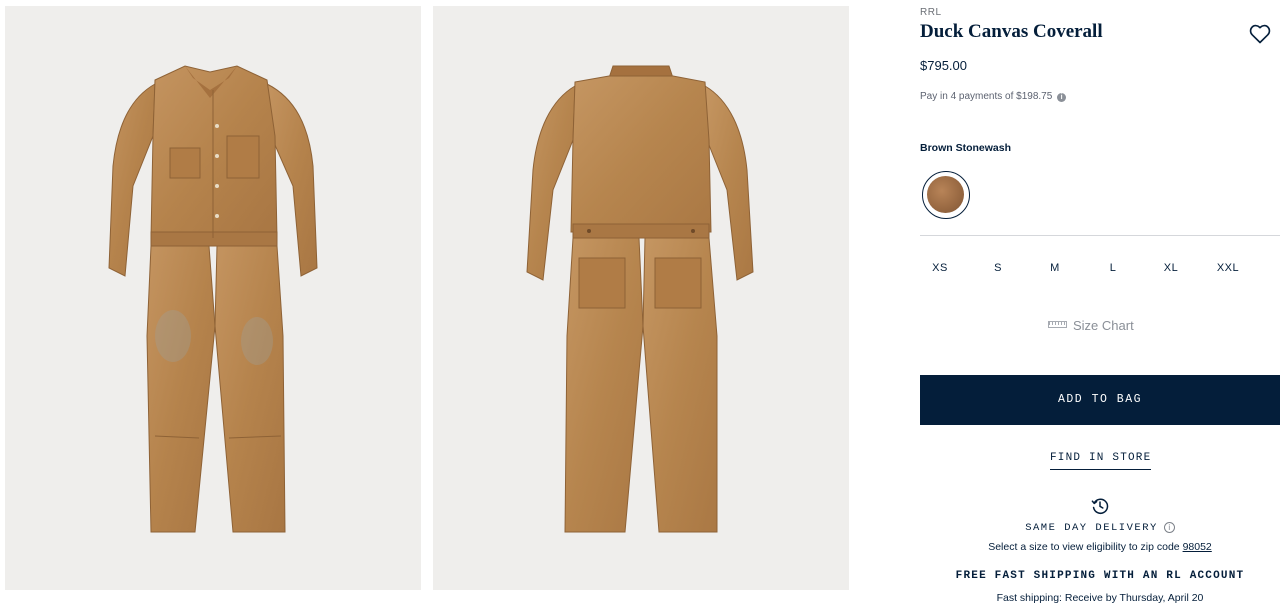 This screenshot has width=1280, height=612. Describe the element at coordinates (1260, 34) in the screenshot. I see `heart-icon` at that location.